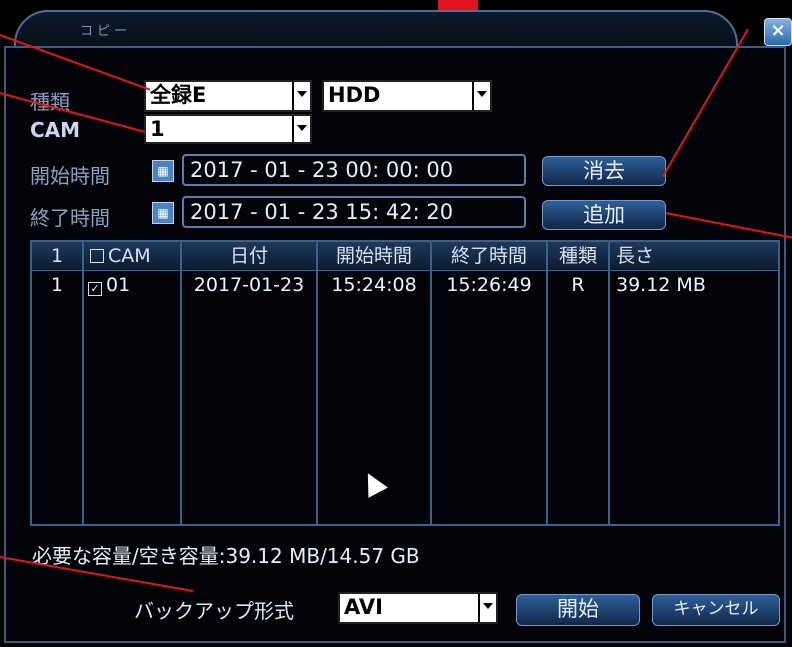 The image size is (792, 647). I want to click on add-button: 追加, so click(604, 215).